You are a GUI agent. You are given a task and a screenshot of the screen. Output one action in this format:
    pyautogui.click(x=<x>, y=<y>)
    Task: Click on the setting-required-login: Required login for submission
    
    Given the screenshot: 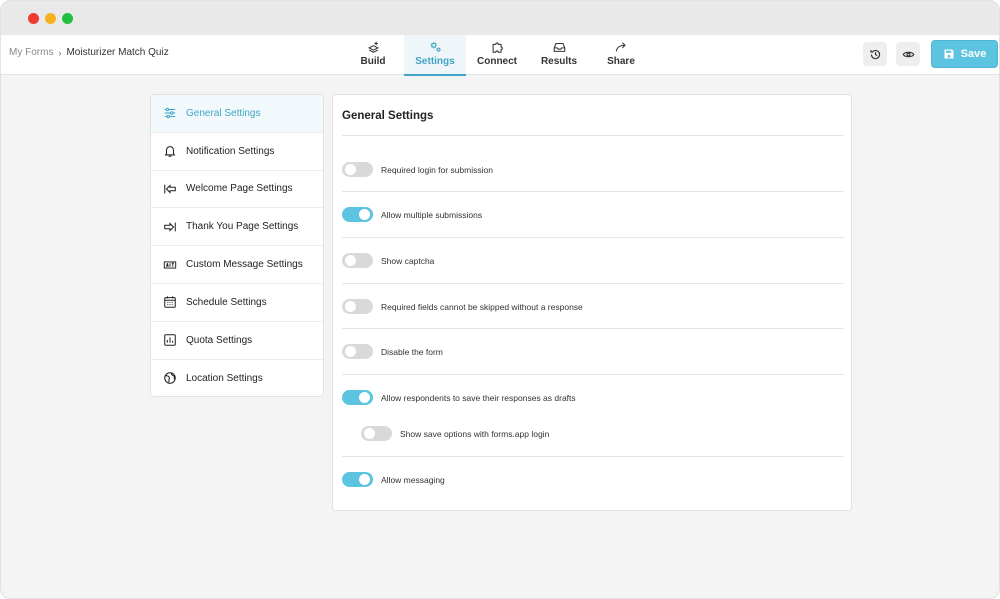 What is the action you would take?
    pyautogui.click(x=417, y=169)
    